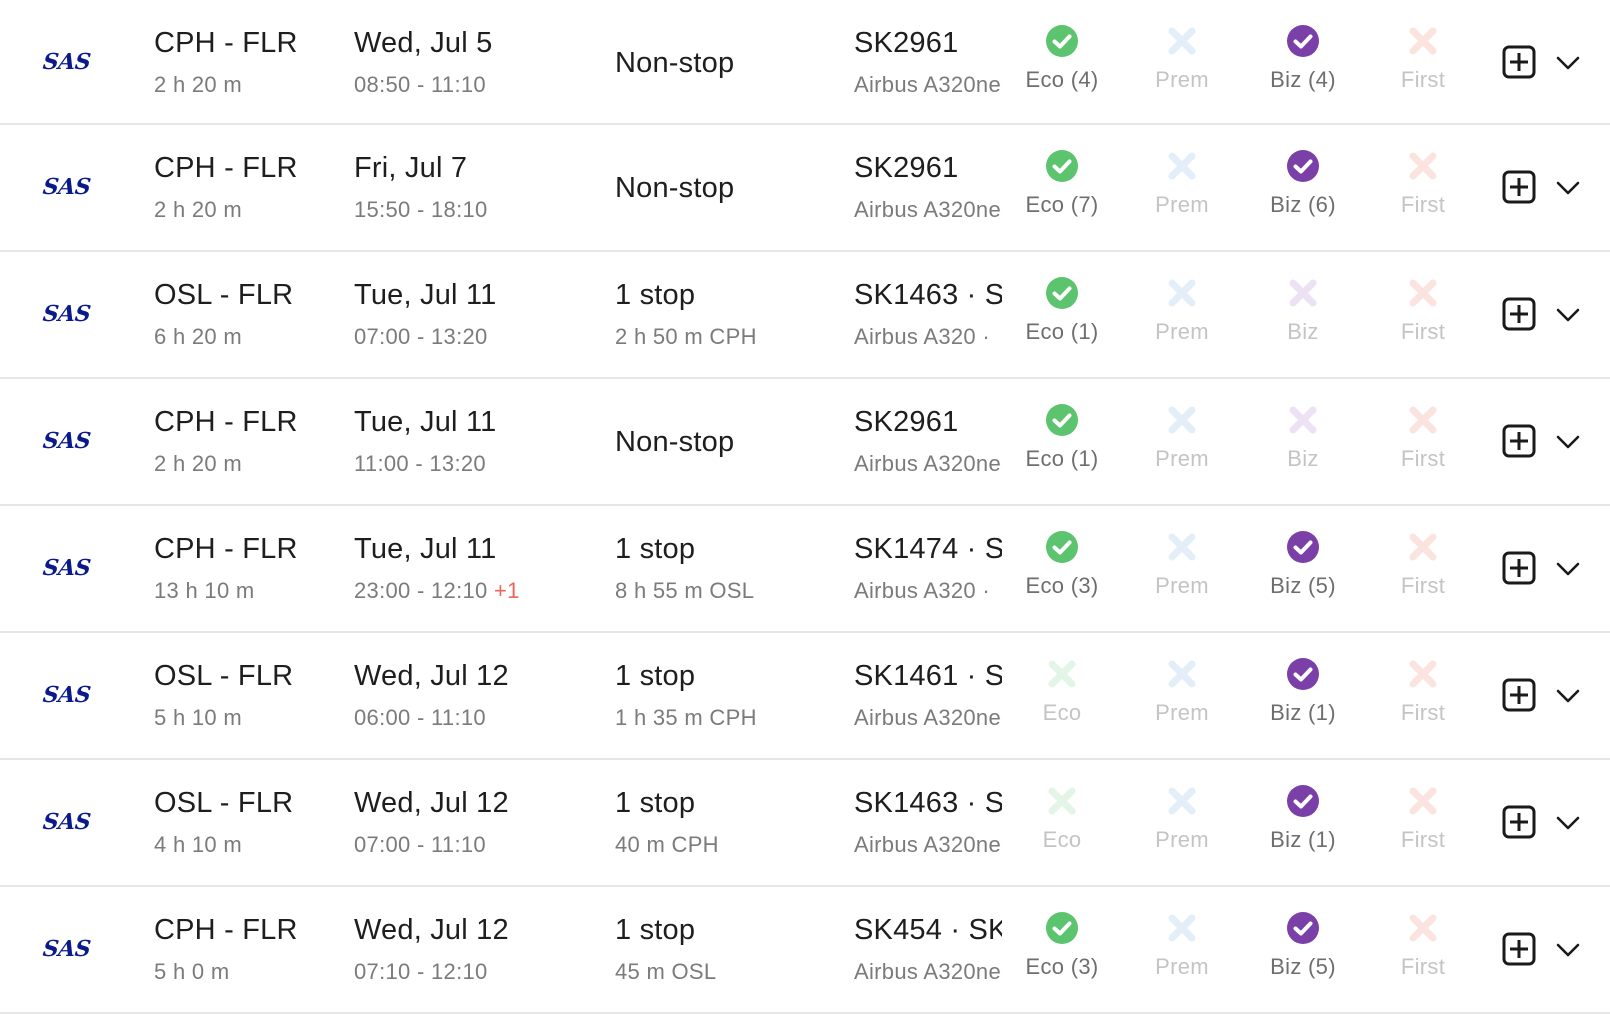 This screenshot has height=1030, width=1610. I want to click on departure-date: Fri, Jul 7, so click(411, 168).